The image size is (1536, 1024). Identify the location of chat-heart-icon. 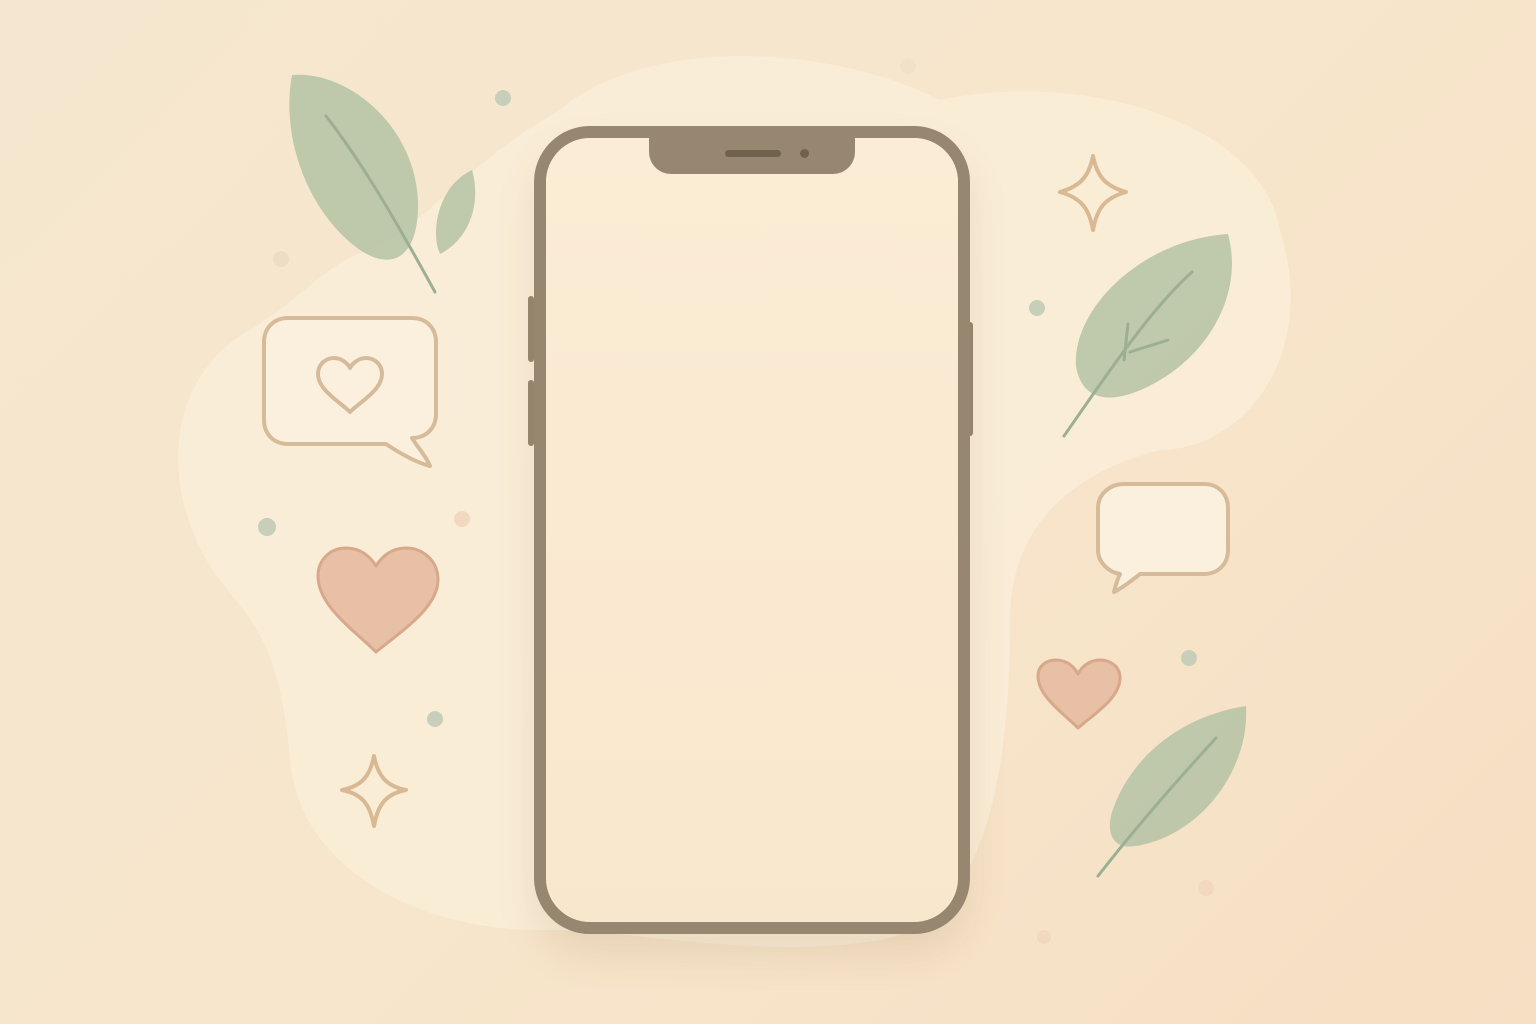
(350, 392).